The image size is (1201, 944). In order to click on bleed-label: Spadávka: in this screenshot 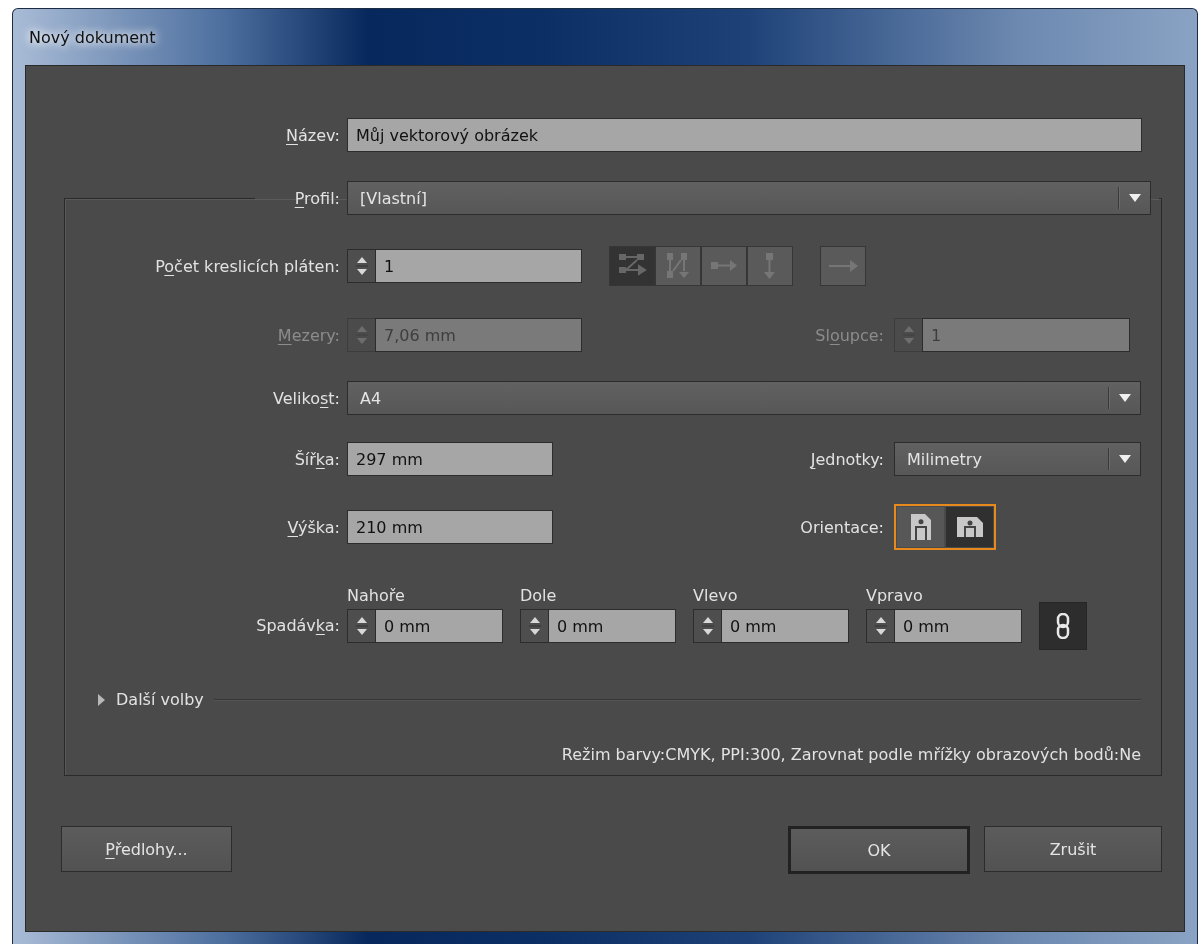, I will do `click(298, 626)`.